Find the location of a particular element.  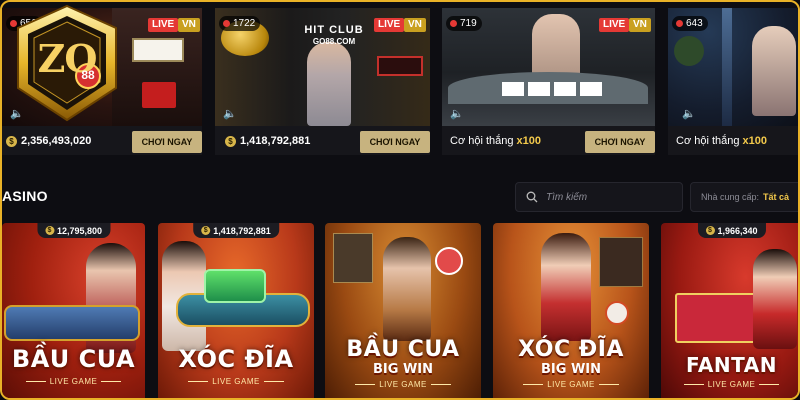

viewer-count: 643 is located at coordinates (690, 23).